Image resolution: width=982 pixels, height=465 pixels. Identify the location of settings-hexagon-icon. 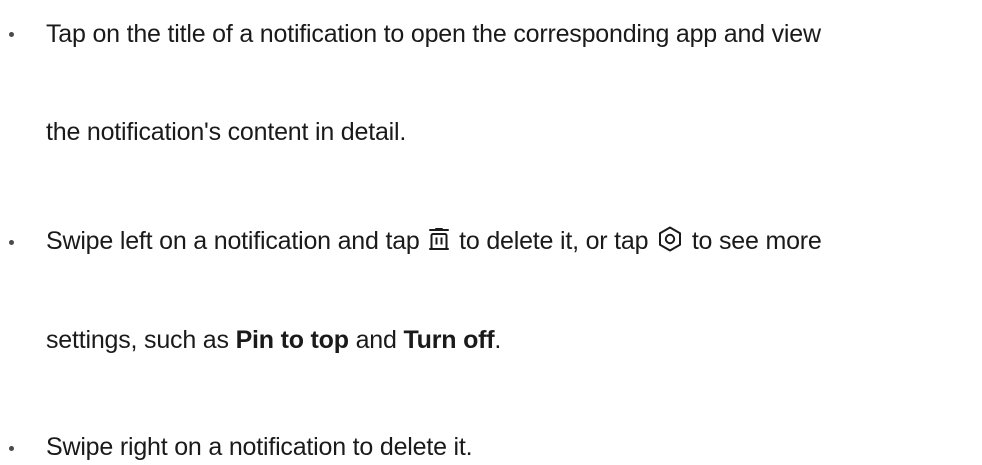
(670, 239).